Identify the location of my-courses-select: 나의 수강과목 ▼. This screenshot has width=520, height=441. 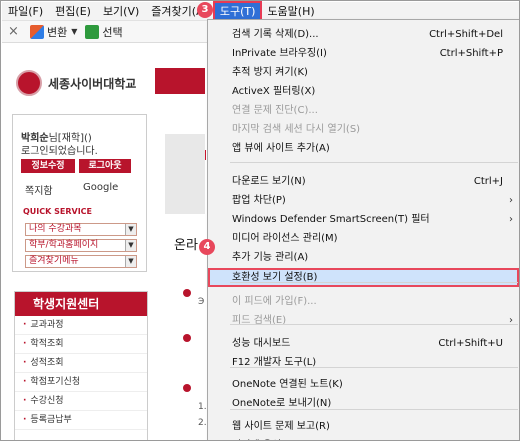
(81, 229).